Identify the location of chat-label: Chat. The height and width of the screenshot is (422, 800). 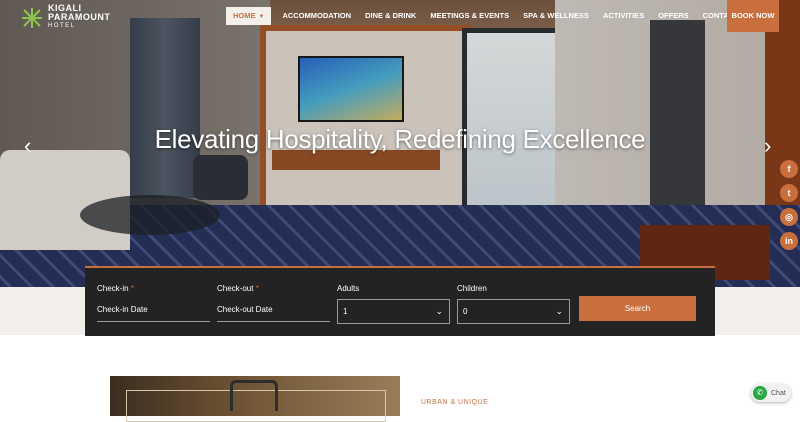
(778, 393).